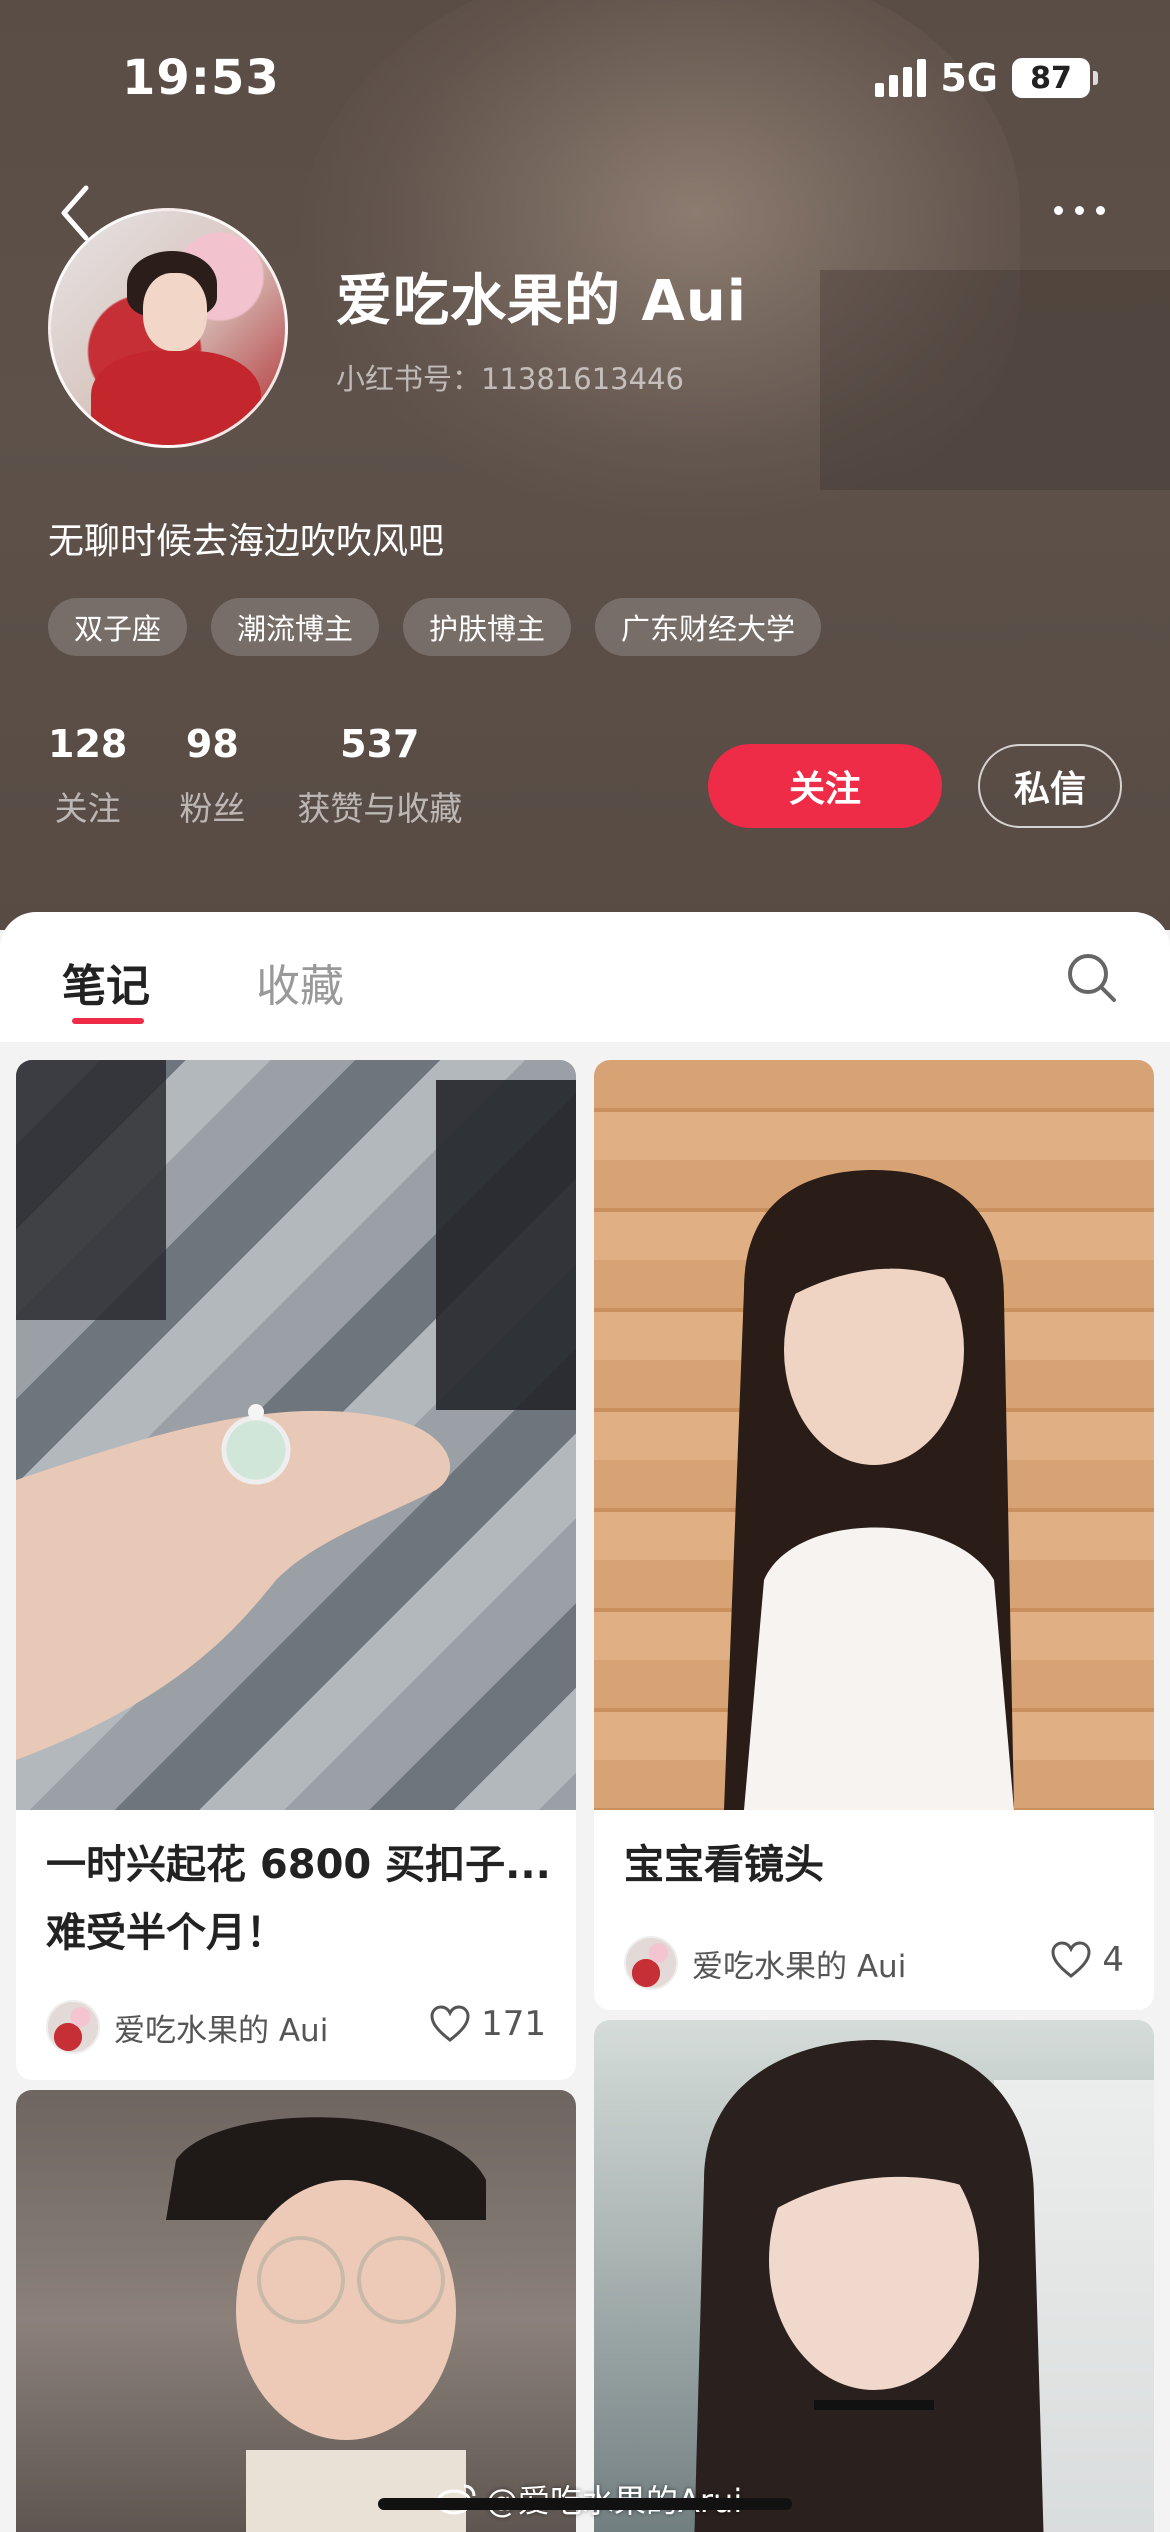  I want to click on avatar, so click(168, 328).